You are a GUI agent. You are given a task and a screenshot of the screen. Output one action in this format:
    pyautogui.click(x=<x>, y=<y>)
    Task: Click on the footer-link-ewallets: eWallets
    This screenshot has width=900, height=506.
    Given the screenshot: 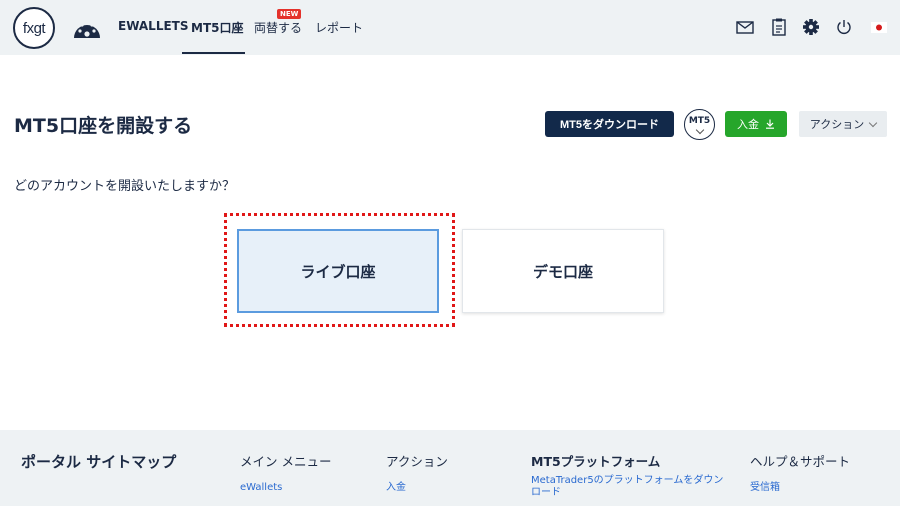 What is the action you would take?
    pyautogui.click(x=261, y=488)
    